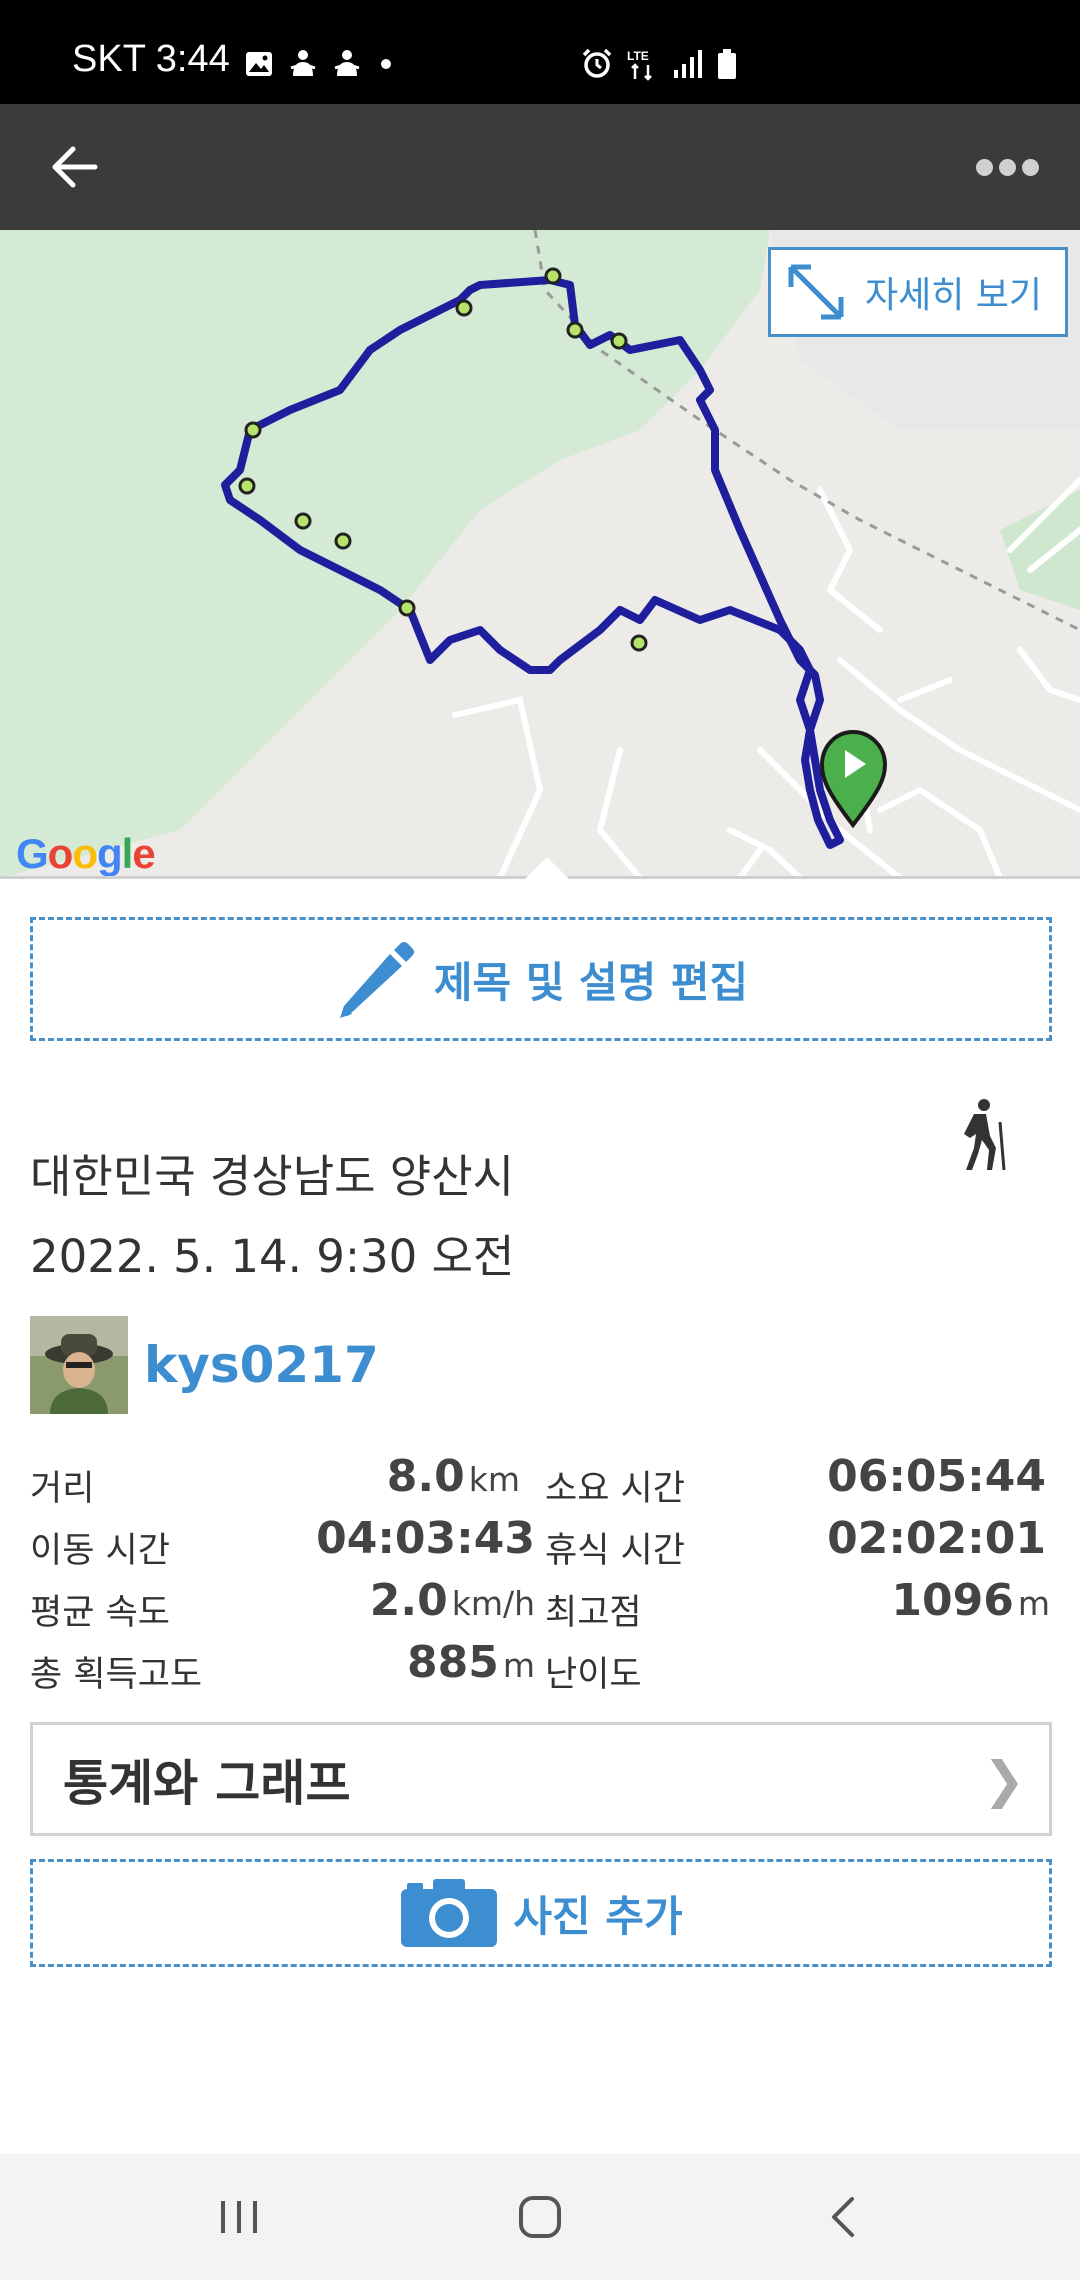  What do you see at coordinates (376, 980) in the screenshot?
I see `pencil-icon` at bounding box center [376, 980].